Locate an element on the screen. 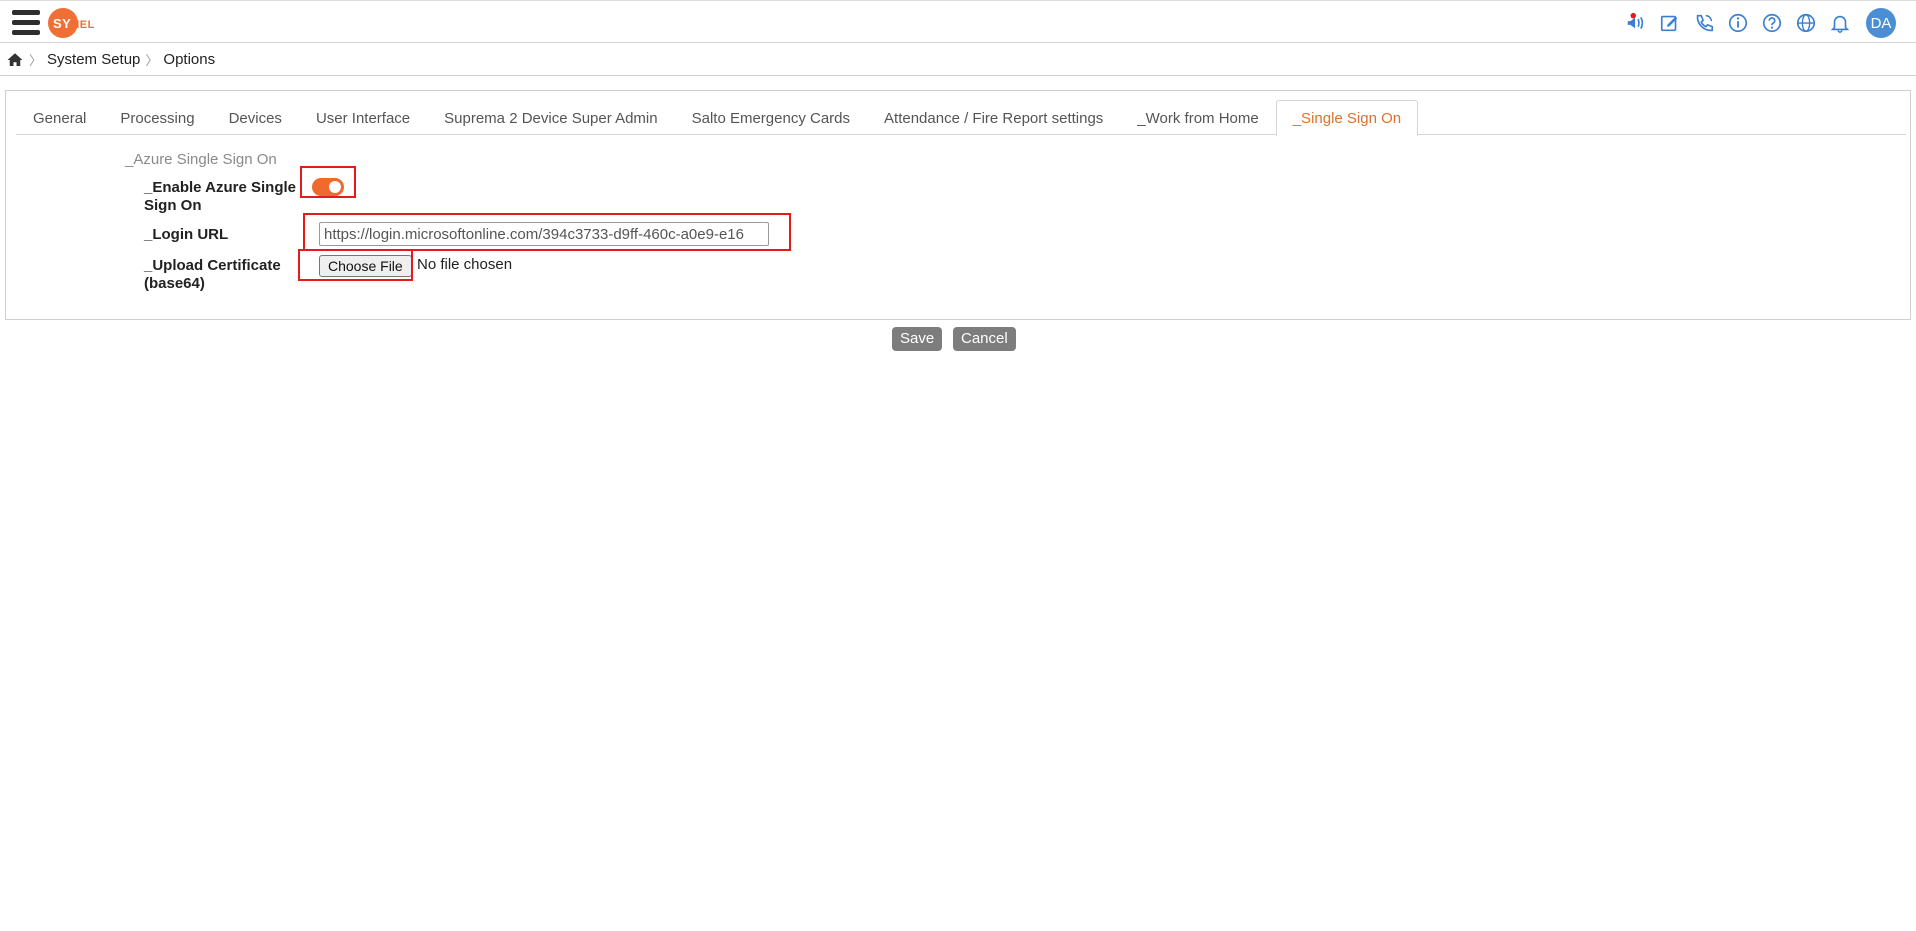 The width and height of the screenshot is (1916, 931). breadcrumb: 〉 System Setup 〉 Options is located at coordinates (958, 60).